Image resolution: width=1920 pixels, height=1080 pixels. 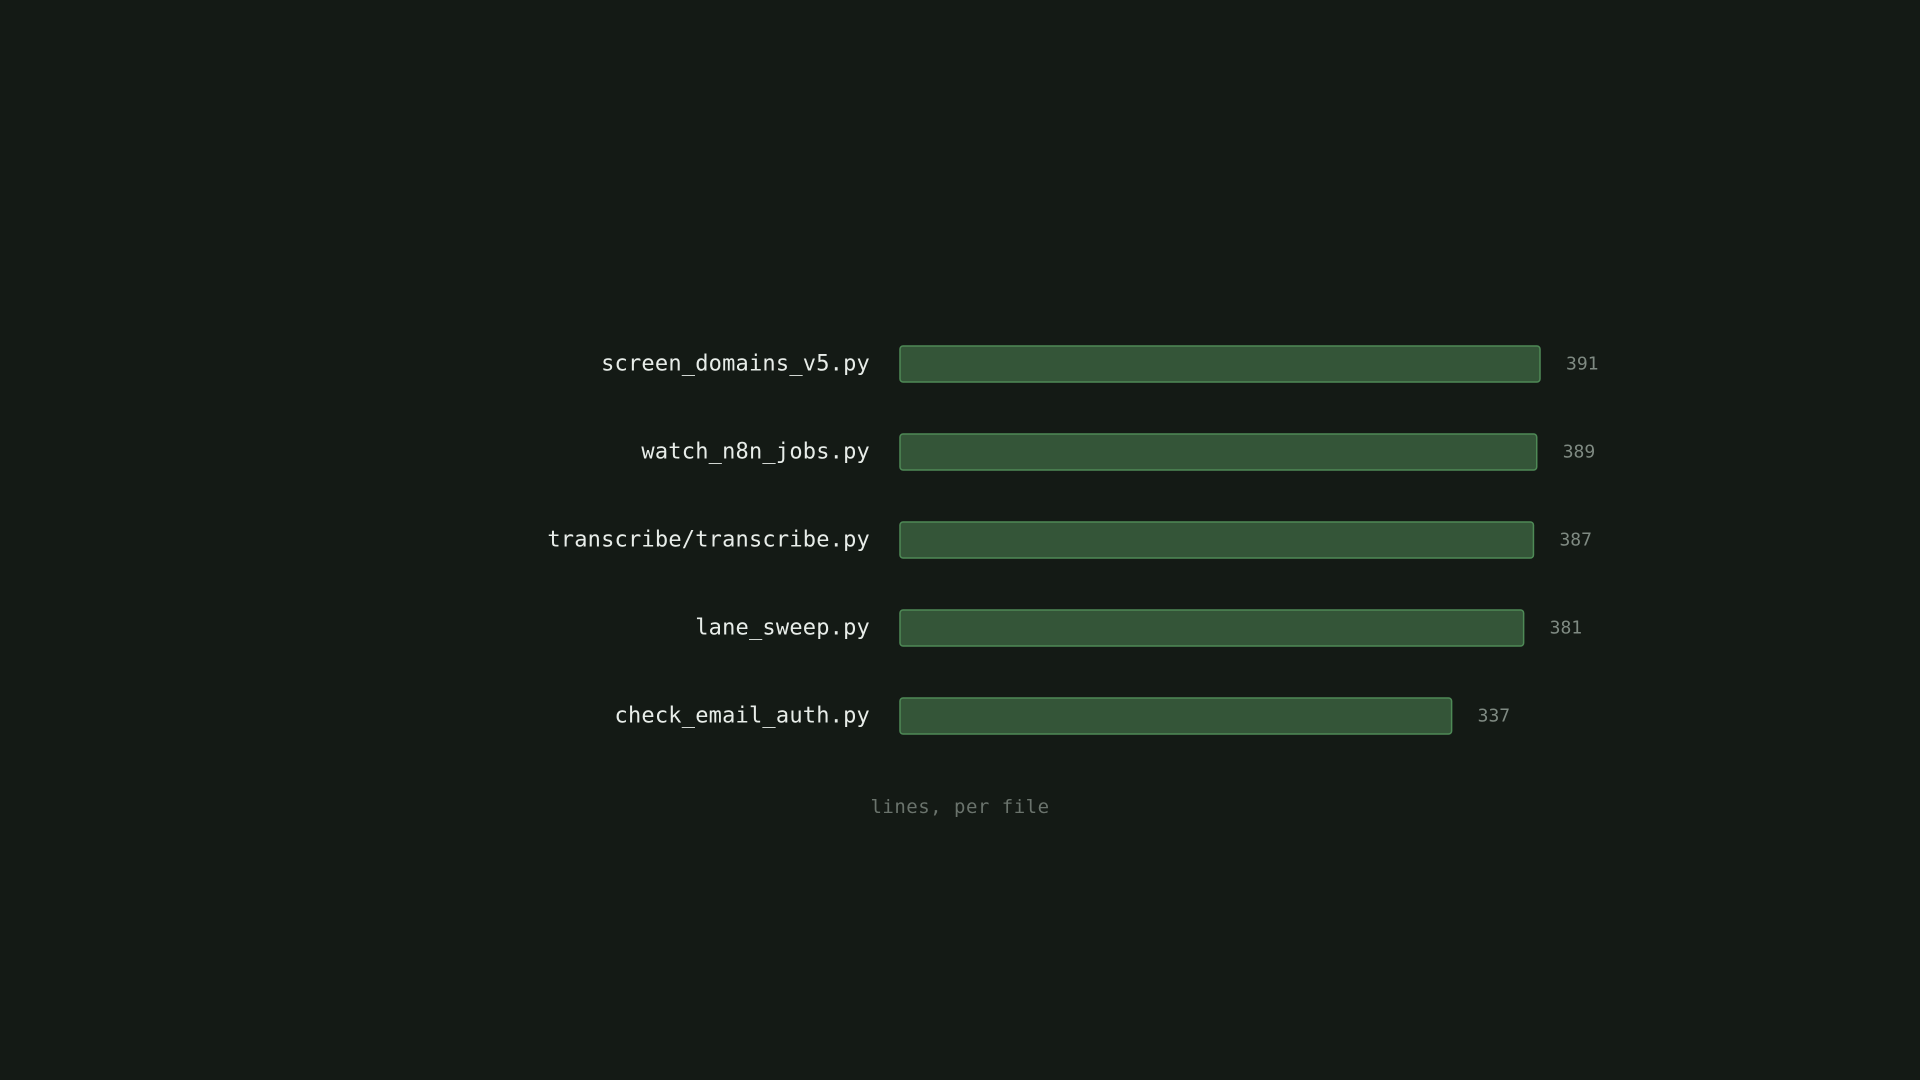 What do you see at coordinates (1582, 364) in the screenshot?
I see `value-label: 391` at bounding box center [1582, 364].